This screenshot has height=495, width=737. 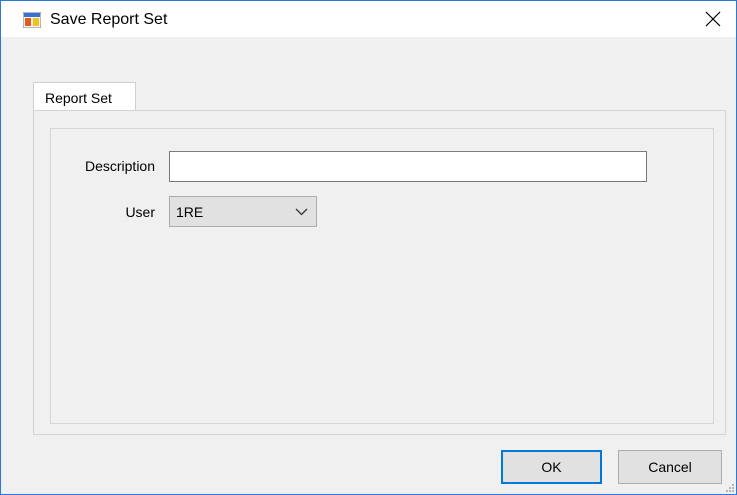 What do you see at coordinates (140, 212) in the screenshot?
I see `user-label: User` at bounding box center [140, 212].